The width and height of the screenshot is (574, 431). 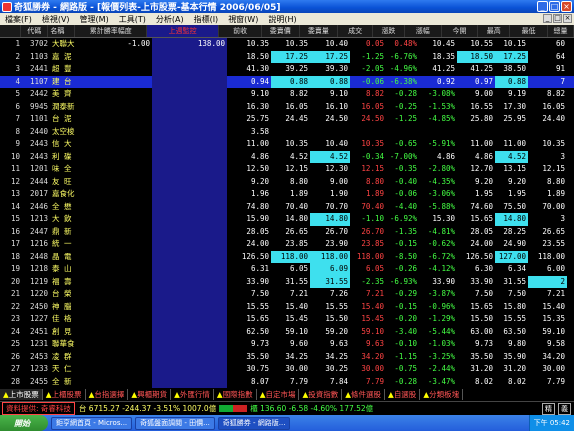 What do you see at coordinates (481, 318) in the screenshot?
I see `table-cell: 15.50` at bounding box center [481, 318].